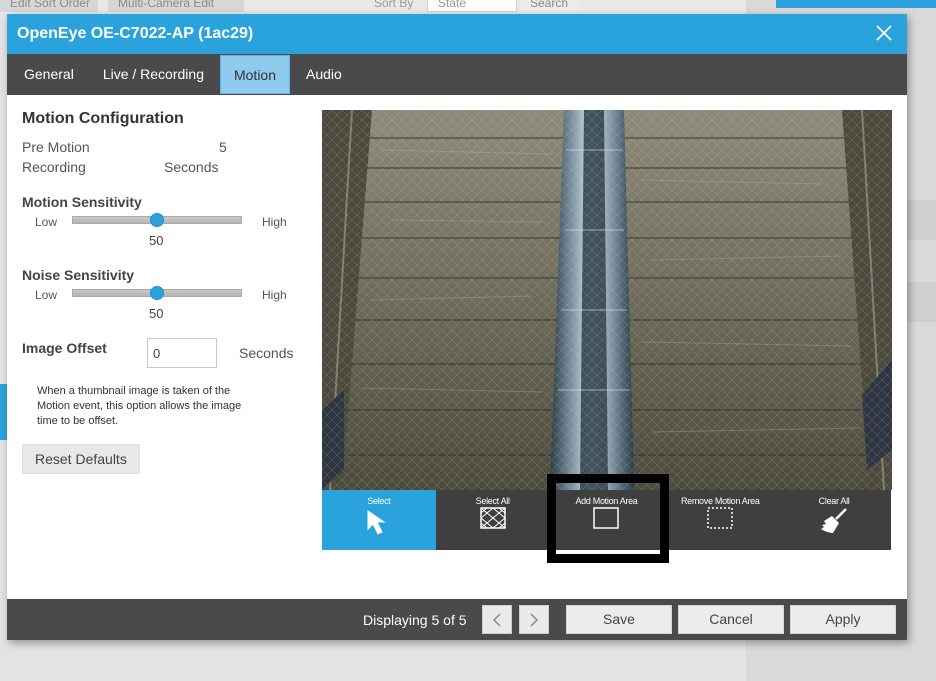  I want to click on tab-general: General, so click(49, 74).